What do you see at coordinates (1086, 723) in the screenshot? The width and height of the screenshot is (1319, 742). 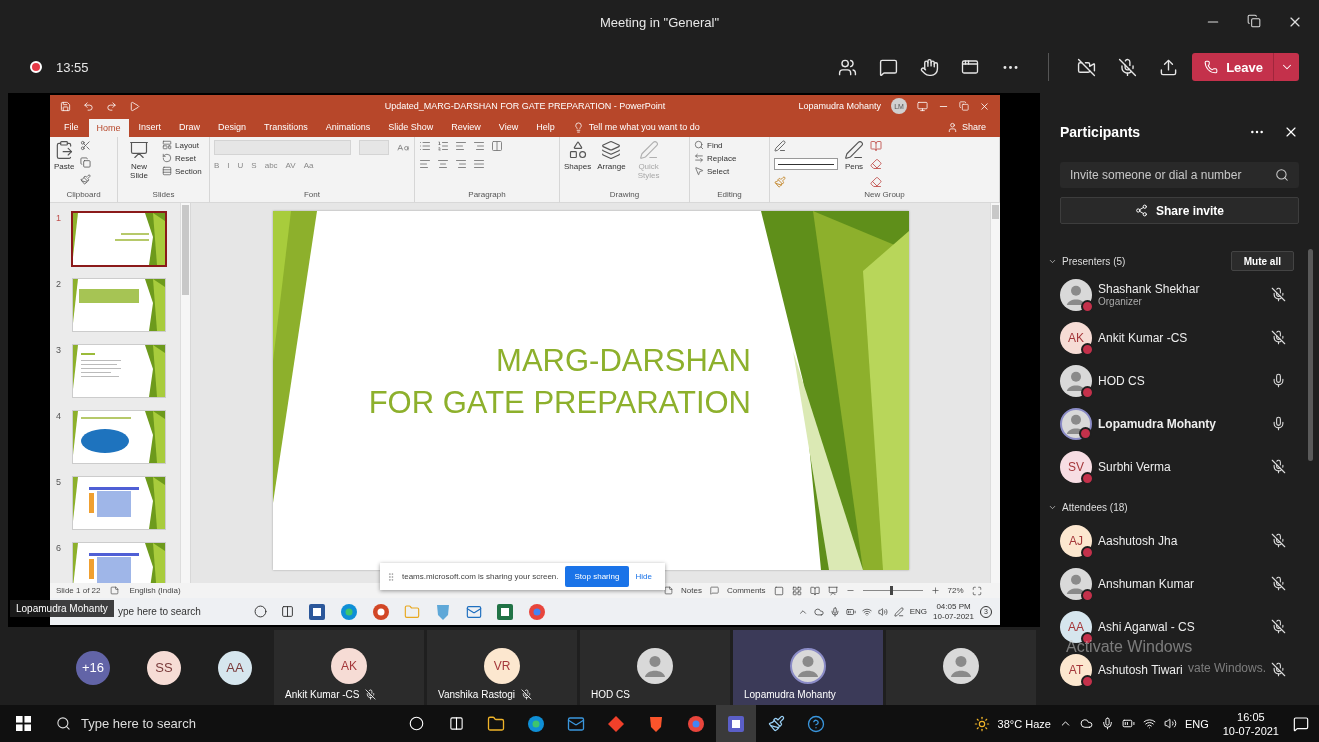 I see `cloud-icon` at bounding box center [1086, 723].